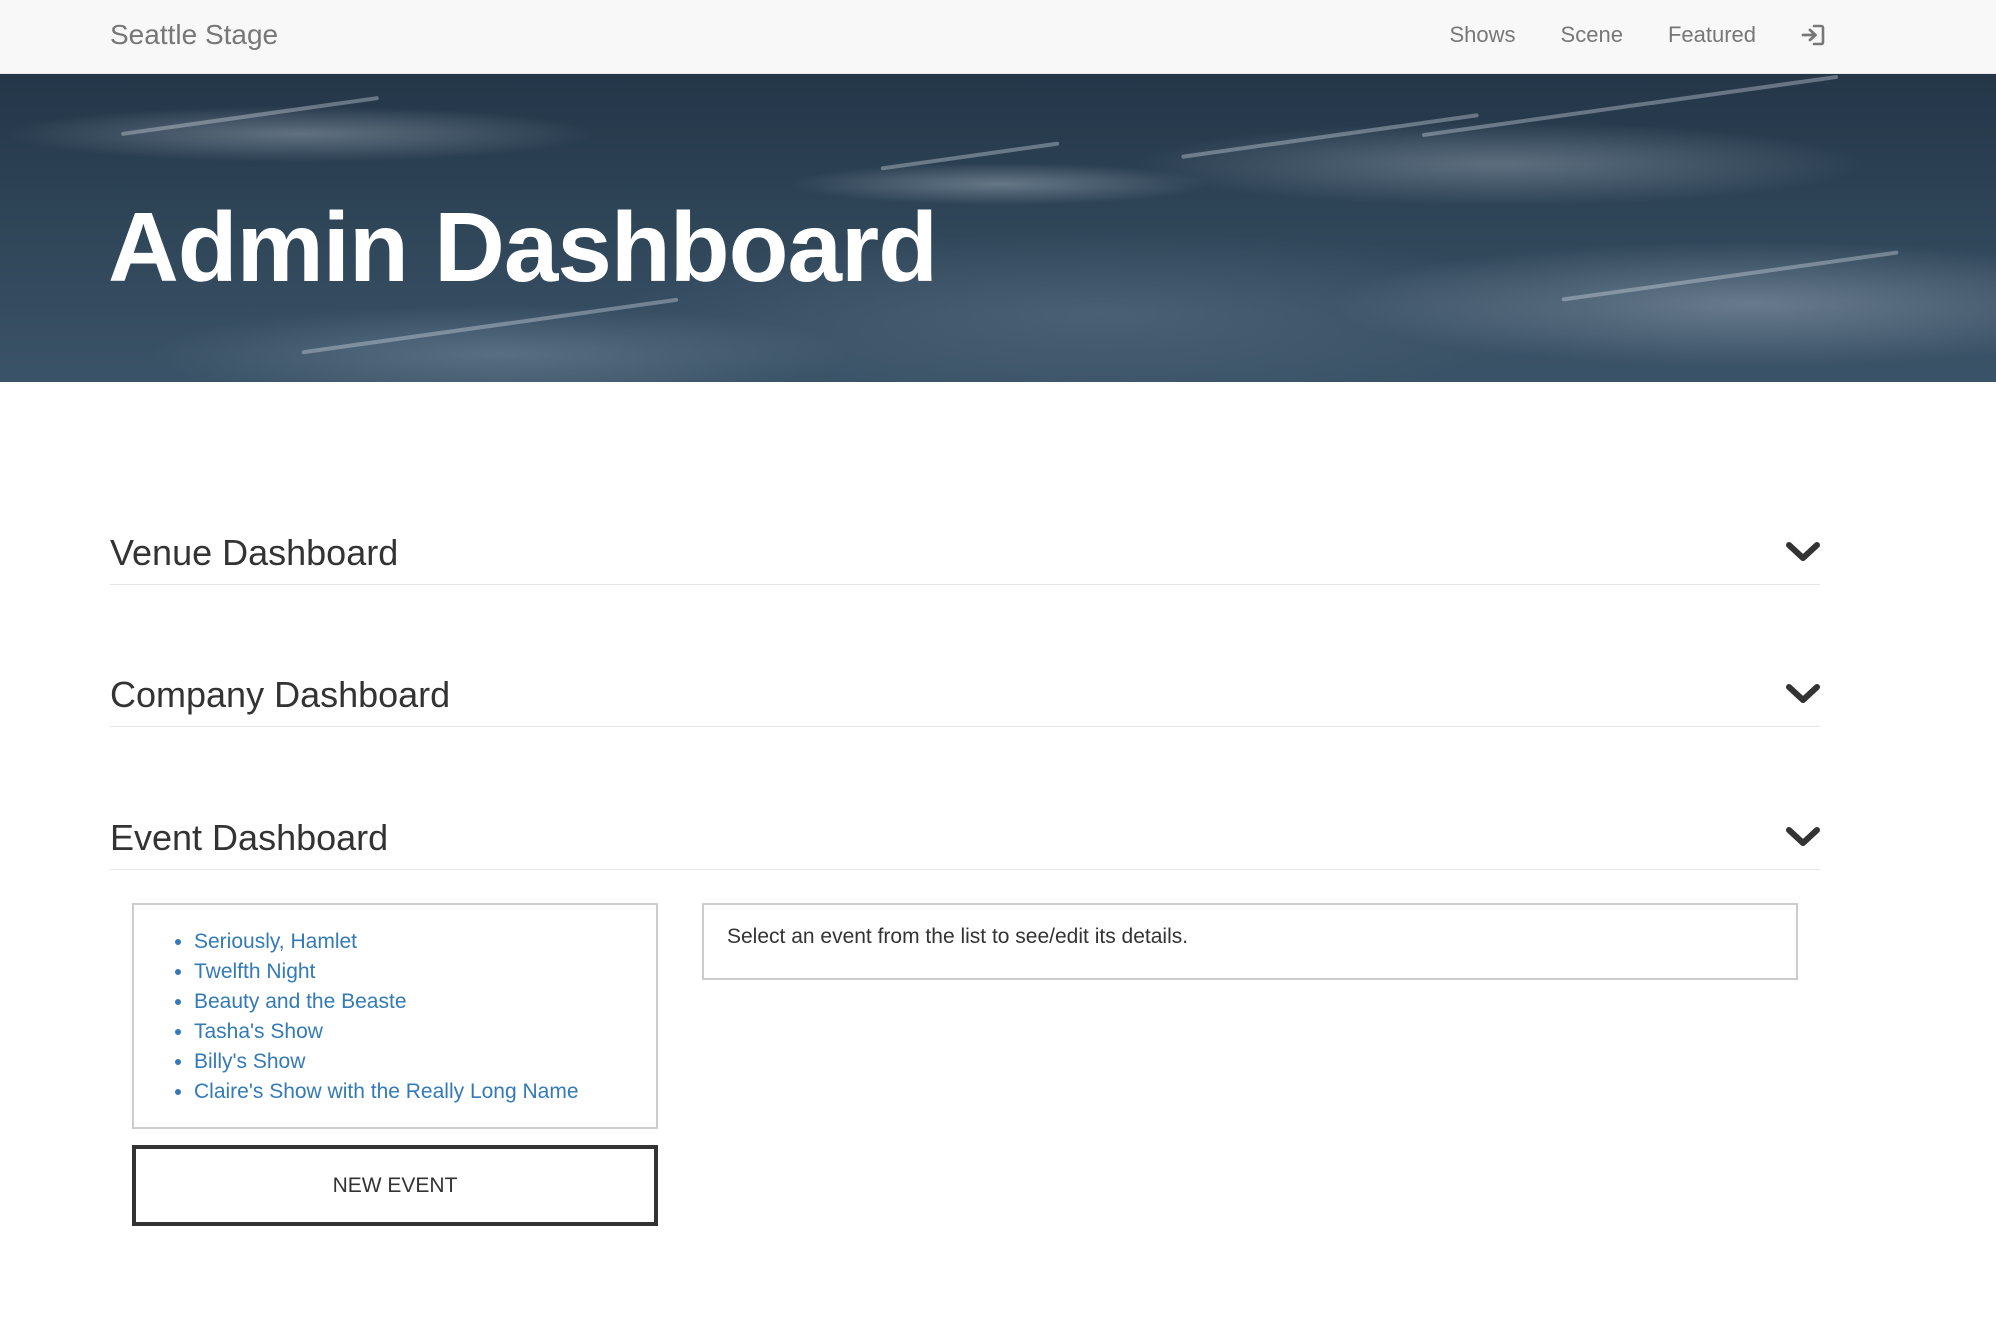  Describe the element at coordinates (1712, 35) in the screenshot. I see `nav-link-featured: Featured` at that location.